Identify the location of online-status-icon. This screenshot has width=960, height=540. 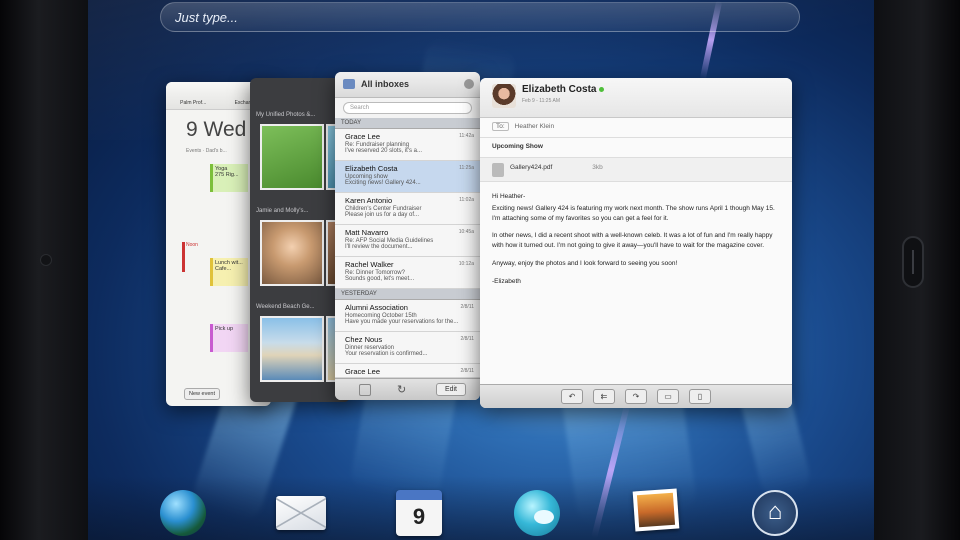
(602, 89).